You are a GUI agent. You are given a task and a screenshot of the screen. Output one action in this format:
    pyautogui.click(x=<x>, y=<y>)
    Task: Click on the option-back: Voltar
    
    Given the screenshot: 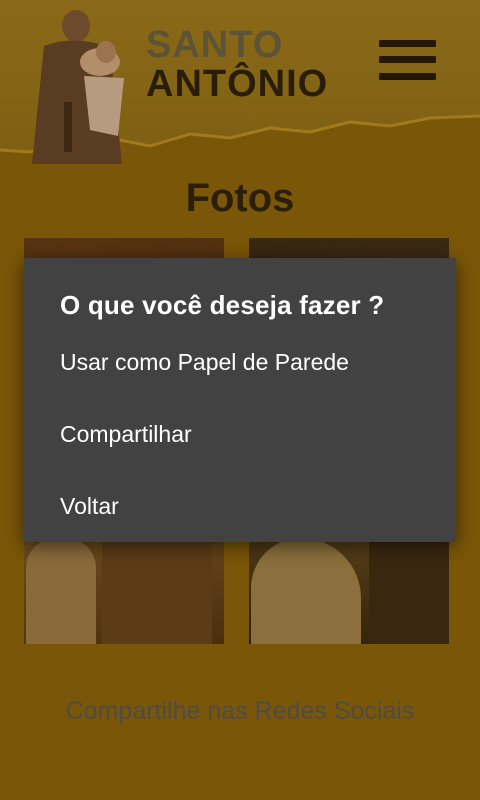 What is the action you would take?
    pyautogui.click(x=240, y=506)
    